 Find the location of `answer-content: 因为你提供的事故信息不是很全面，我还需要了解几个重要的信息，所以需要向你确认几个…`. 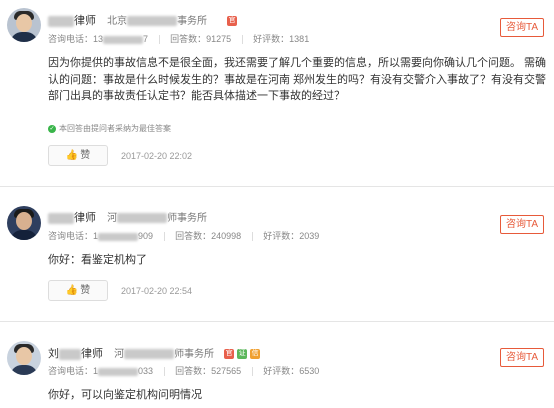

answer-content: 因为你提供的事故信息不是很全面，我还需要了解几个重要的信息，所以需要向你确认几个… is located at coordinates (297, 79).